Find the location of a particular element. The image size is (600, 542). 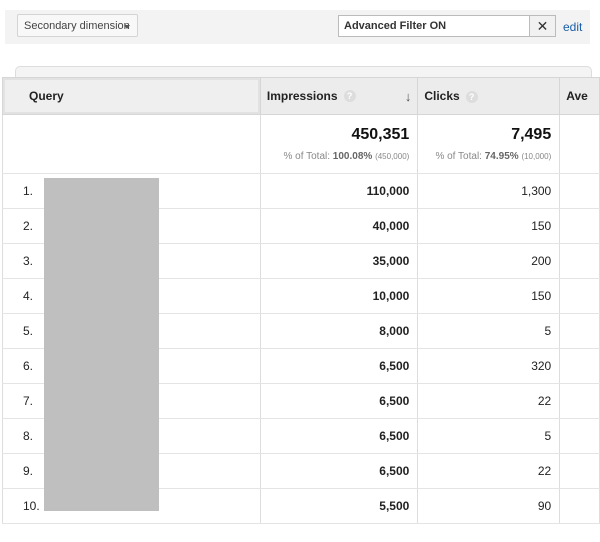

redacted-query-block is located at coordinates (101, 344).